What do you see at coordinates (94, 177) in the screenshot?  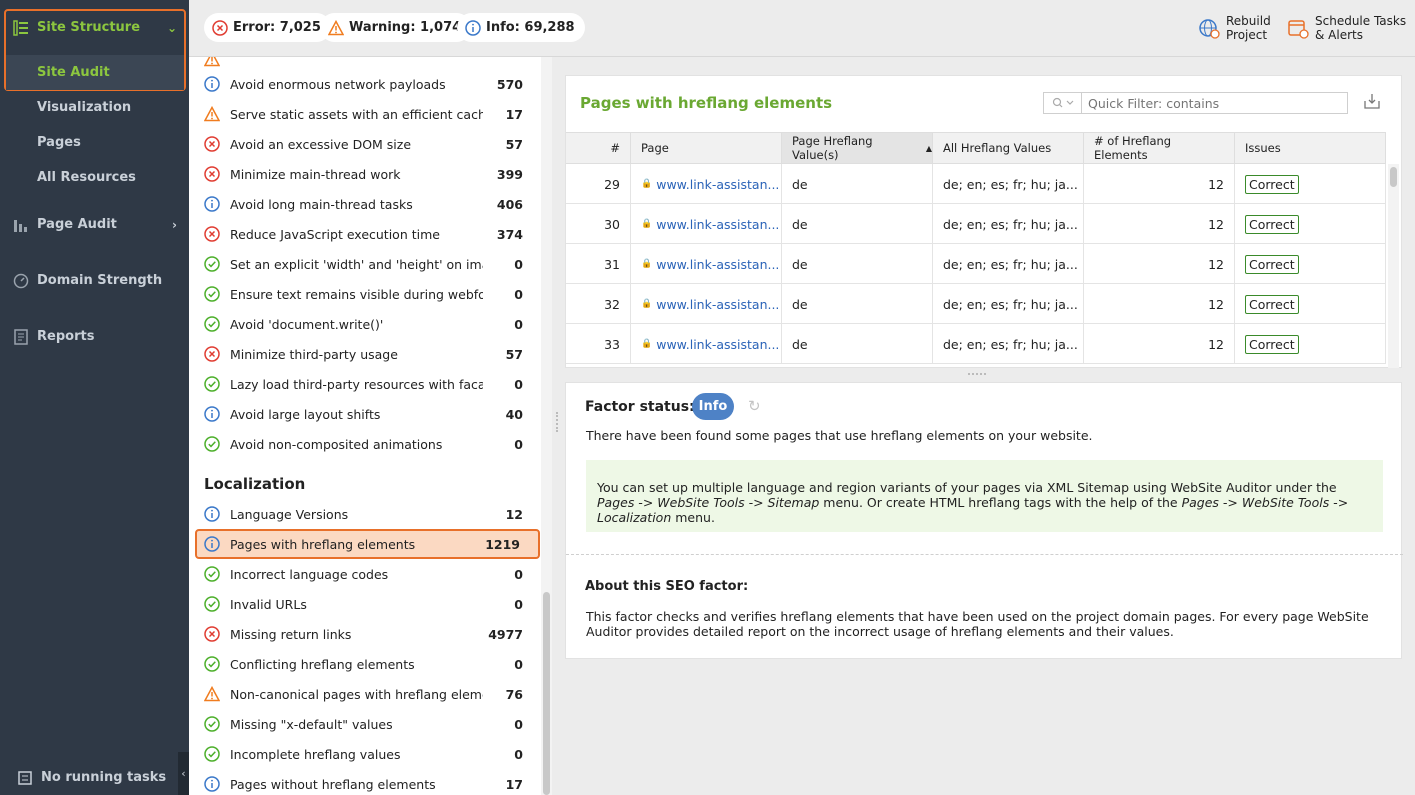 I see `nav-all-resources: All Resources` at bounding box center [94, 177].